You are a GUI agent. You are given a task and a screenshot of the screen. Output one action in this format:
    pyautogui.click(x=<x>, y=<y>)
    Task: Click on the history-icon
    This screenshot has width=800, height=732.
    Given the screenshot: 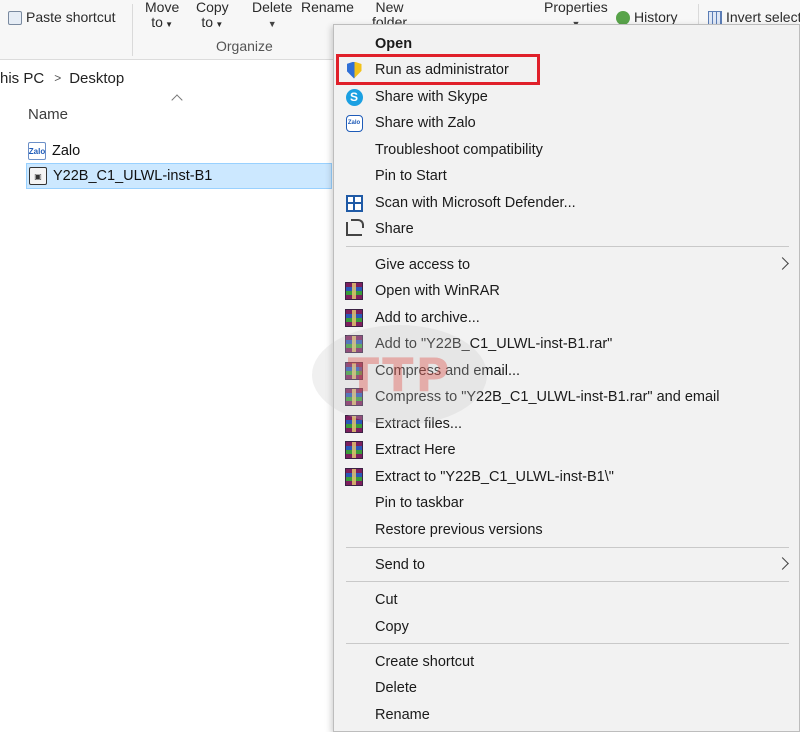 What is the action you would take?
    pyautogui.click(x=623, y=17)
    